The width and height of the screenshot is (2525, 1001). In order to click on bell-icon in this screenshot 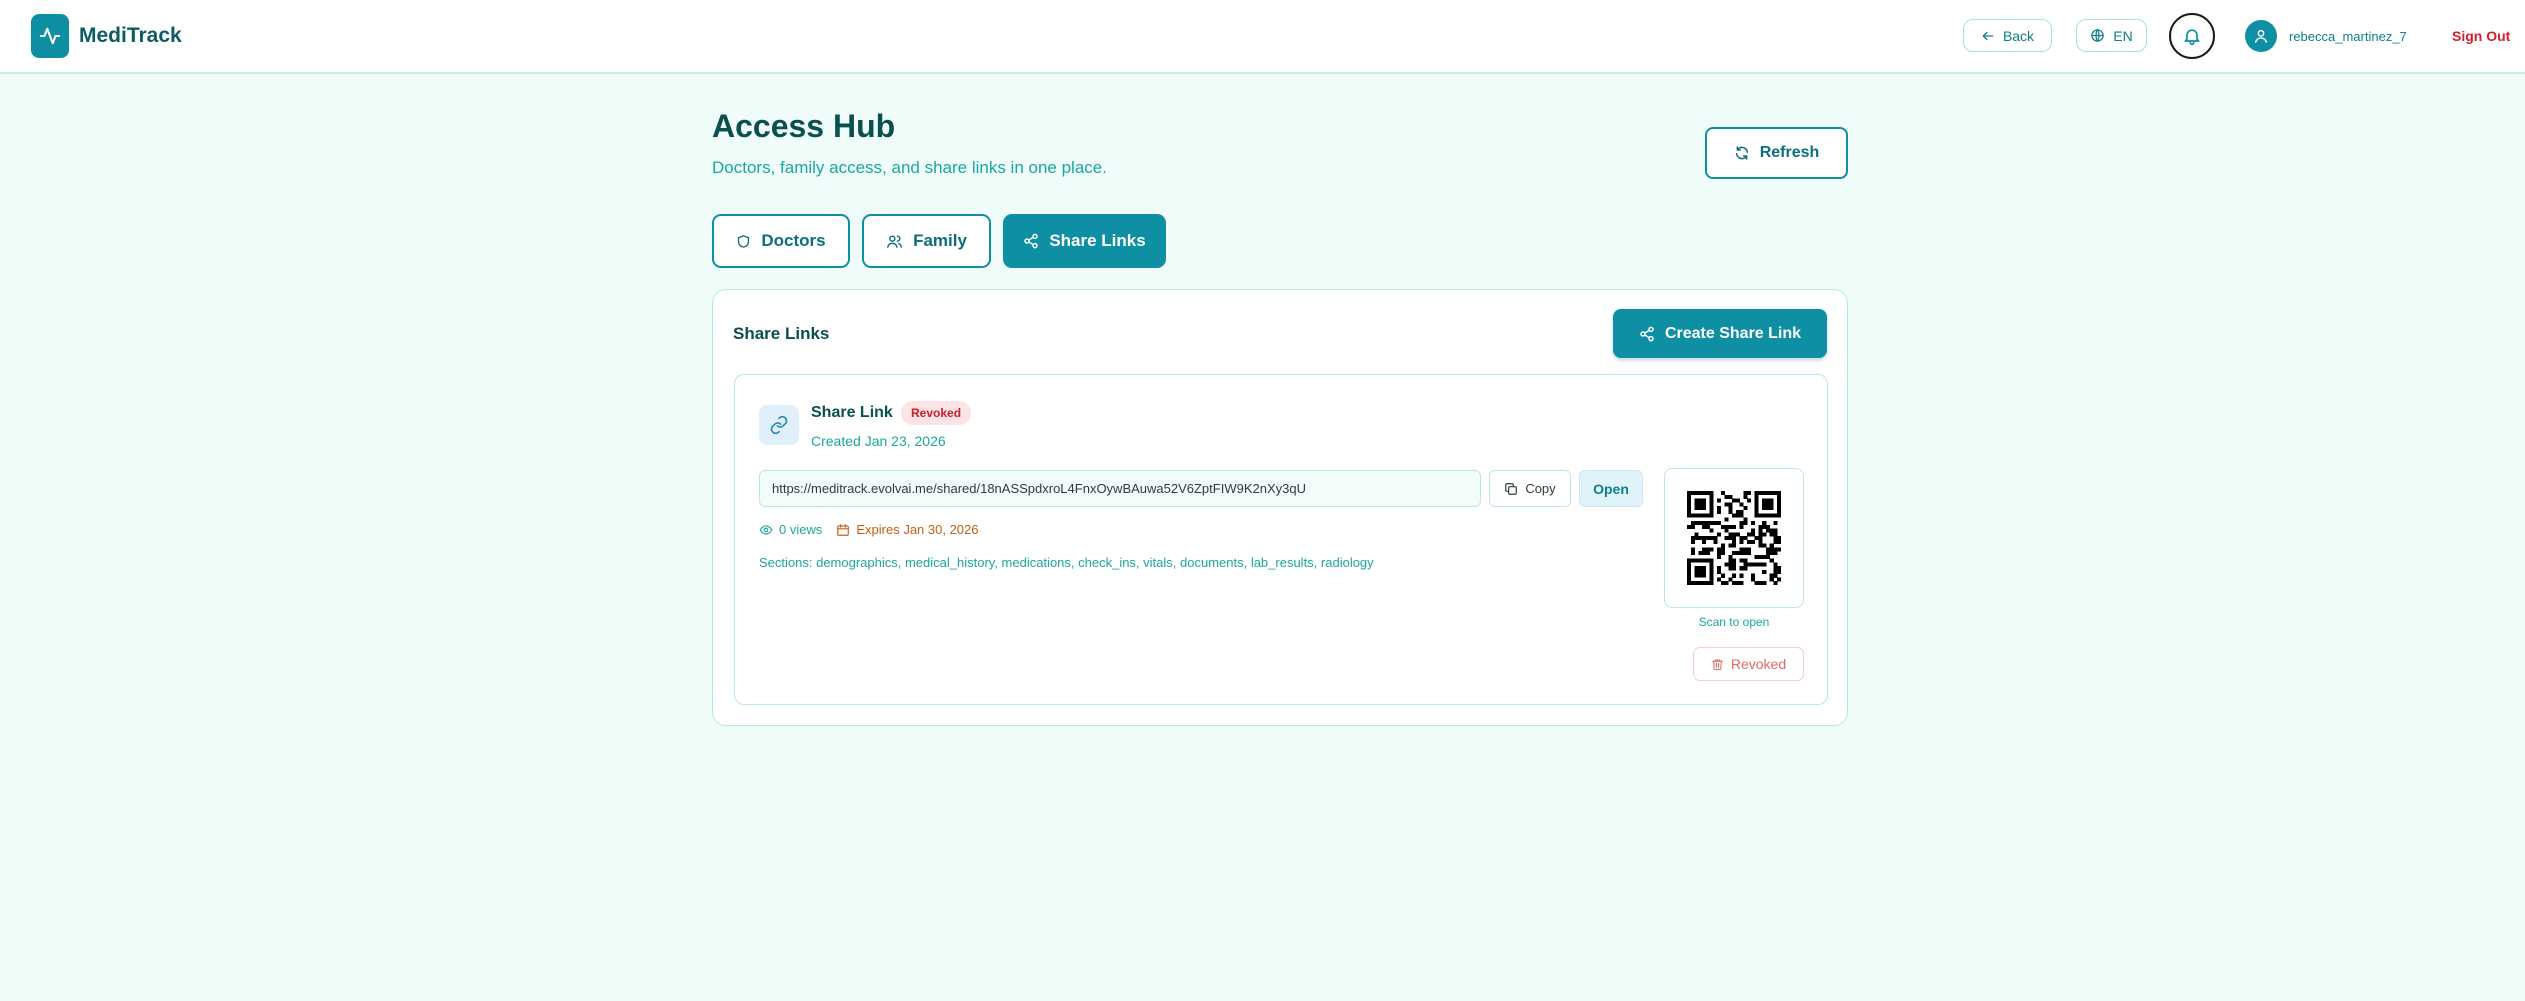, I will do `click(2192, 37)`.